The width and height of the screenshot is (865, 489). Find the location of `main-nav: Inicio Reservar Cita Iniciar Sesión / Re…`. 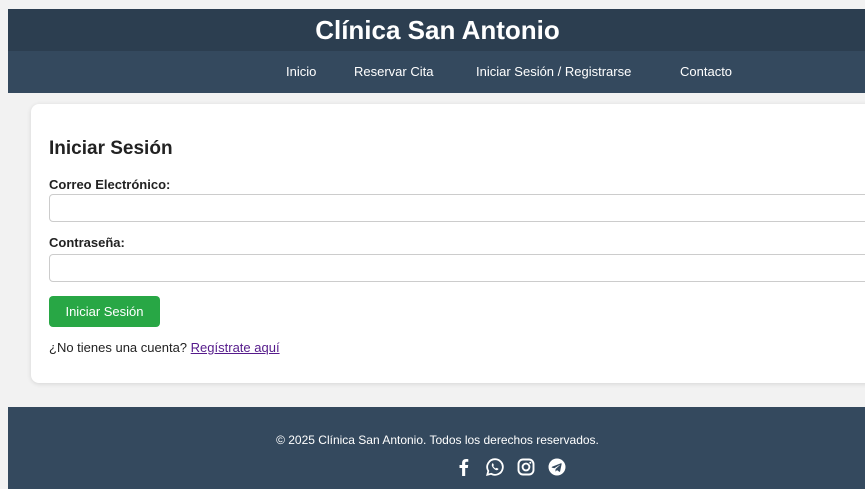

main-nav: Inicio Reservar Cita Iniciar Sesión / Re… is located at coordinates (436, 72).